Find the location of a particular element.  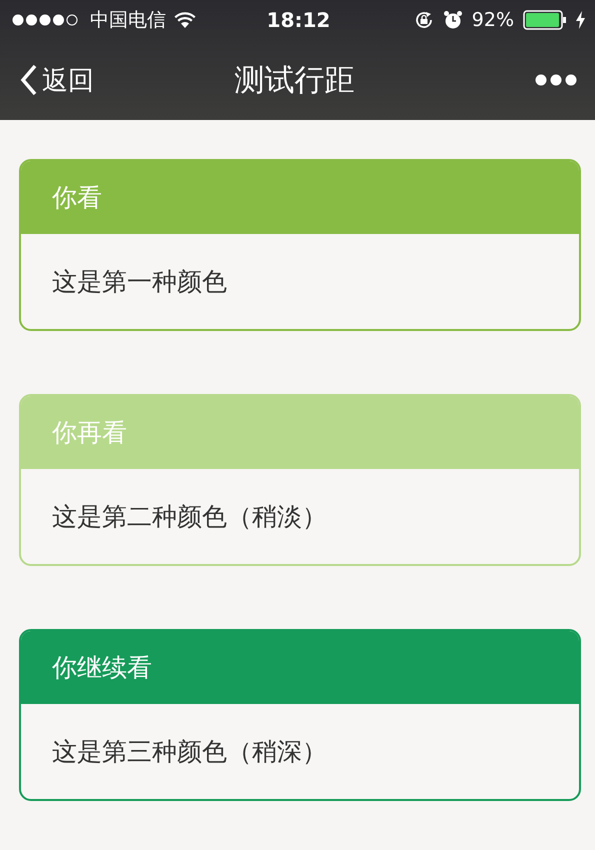

card-title: 你看 is located at coordinates (77, 198).